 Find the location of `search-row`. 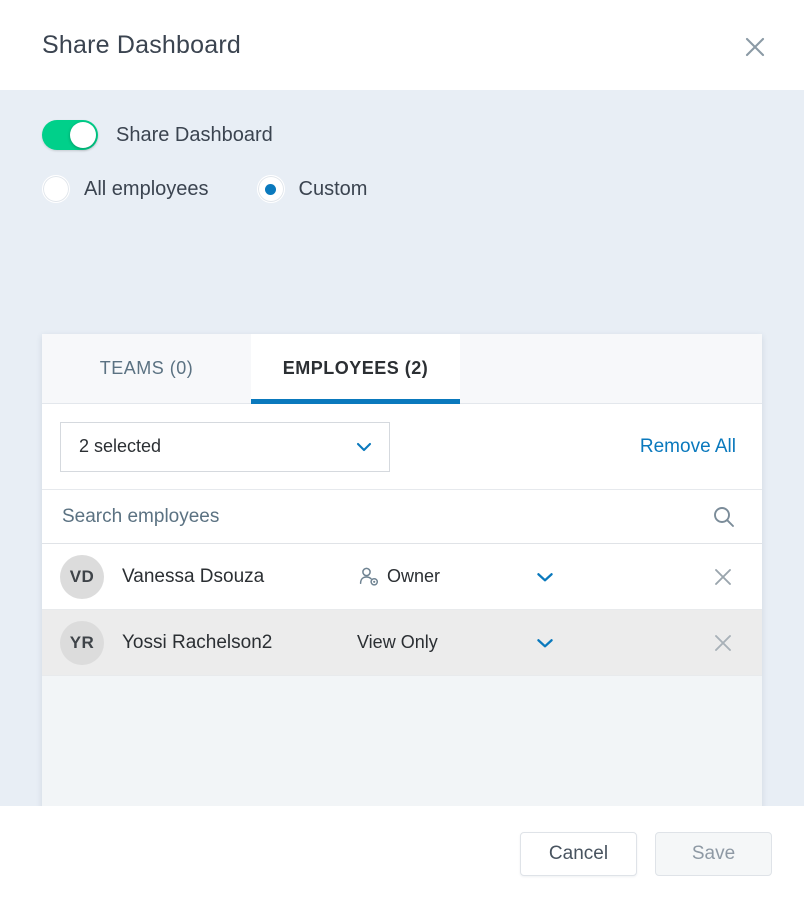

search-row is located at coordinates (402, 517).